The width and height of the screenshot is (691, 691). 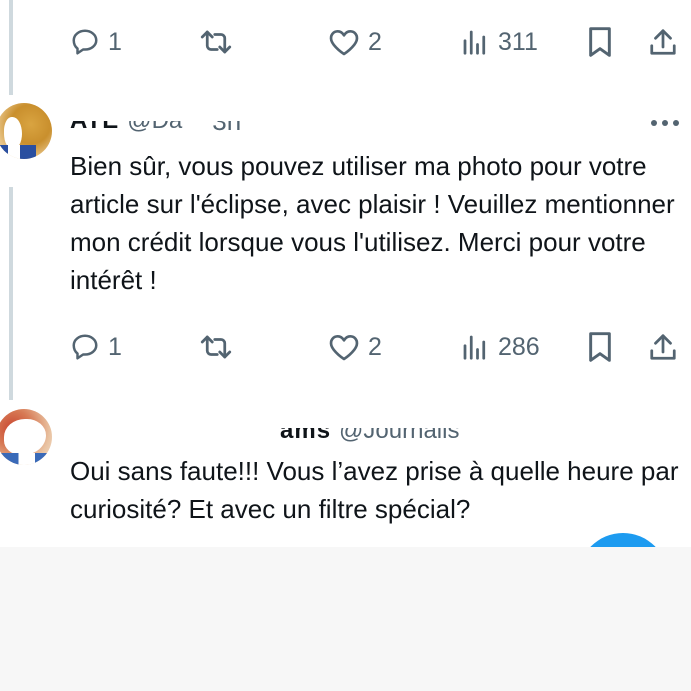 I want to click on more-dots-icon, so click(x=665, y=123).